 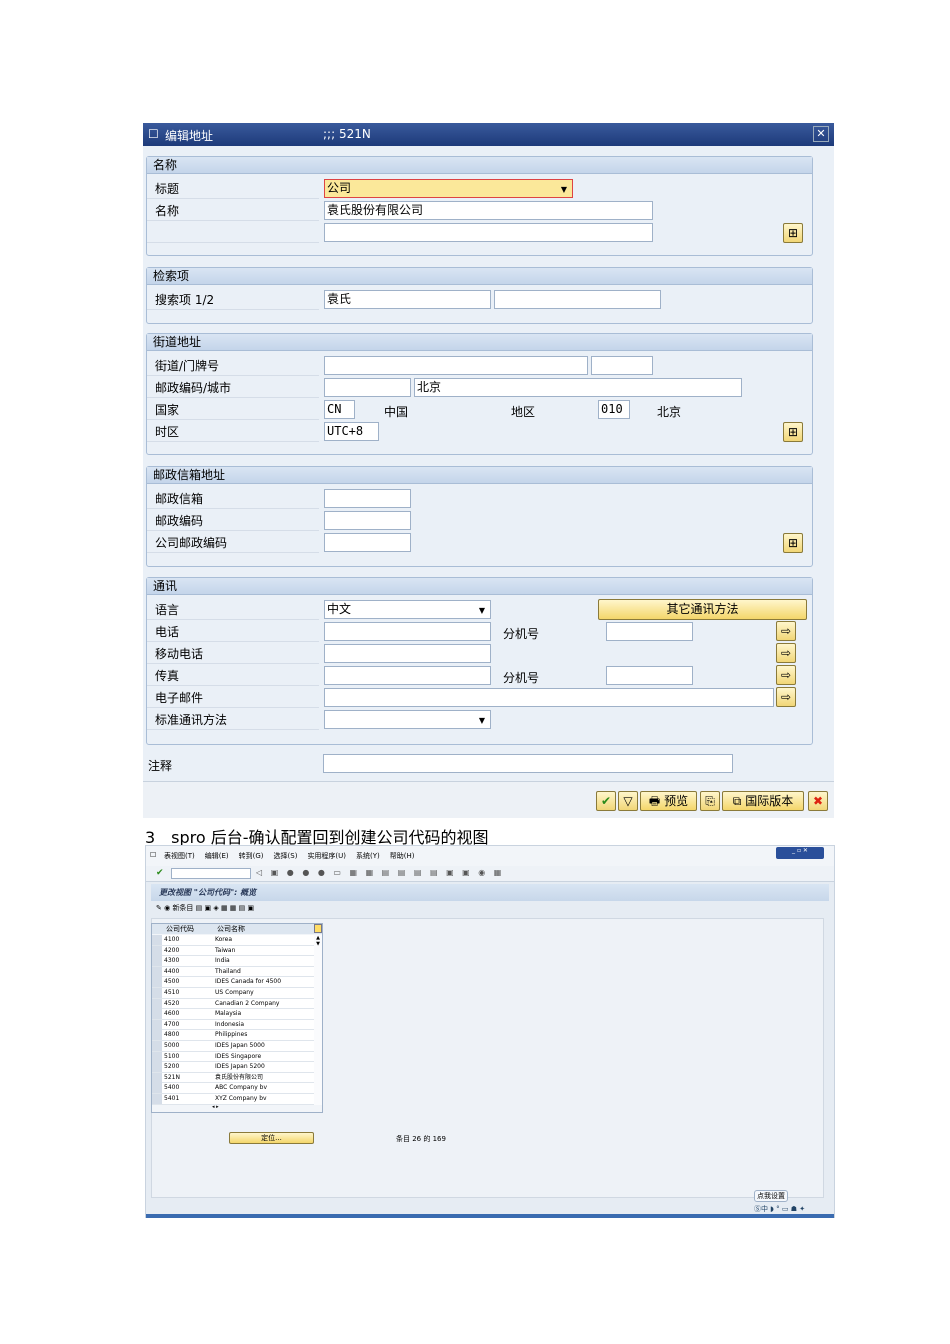 What do you see at coordinates (233, 1067) in the screenshot?
I see `table-row: 5200 IDES Japan 5200` at bounding box center [233, 1067].